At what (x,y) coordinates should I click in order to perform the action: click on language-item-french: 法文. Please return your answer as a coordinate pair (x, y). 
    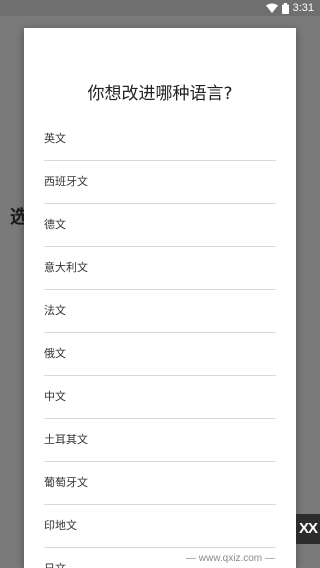
    Looking at the image, I should click on (160, 311).